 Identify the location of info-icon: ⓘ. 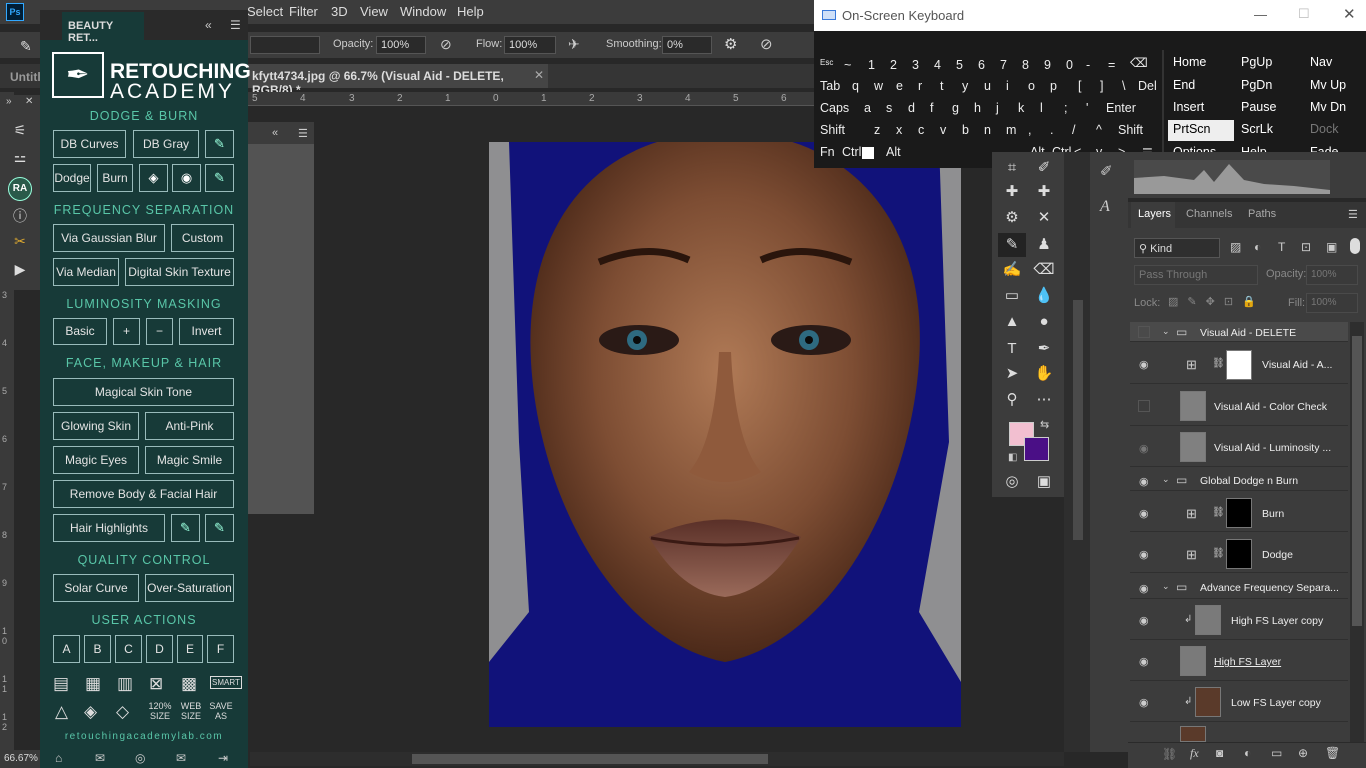
(20, 217).